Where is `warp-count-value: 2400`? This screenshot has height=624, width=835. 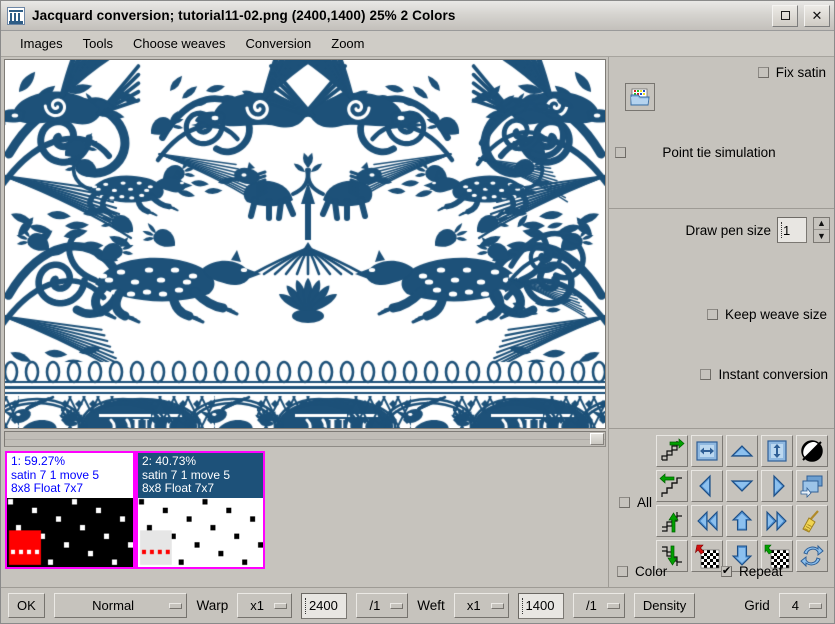 warp-count-value: 2400 is located at coordinates (323, 605).